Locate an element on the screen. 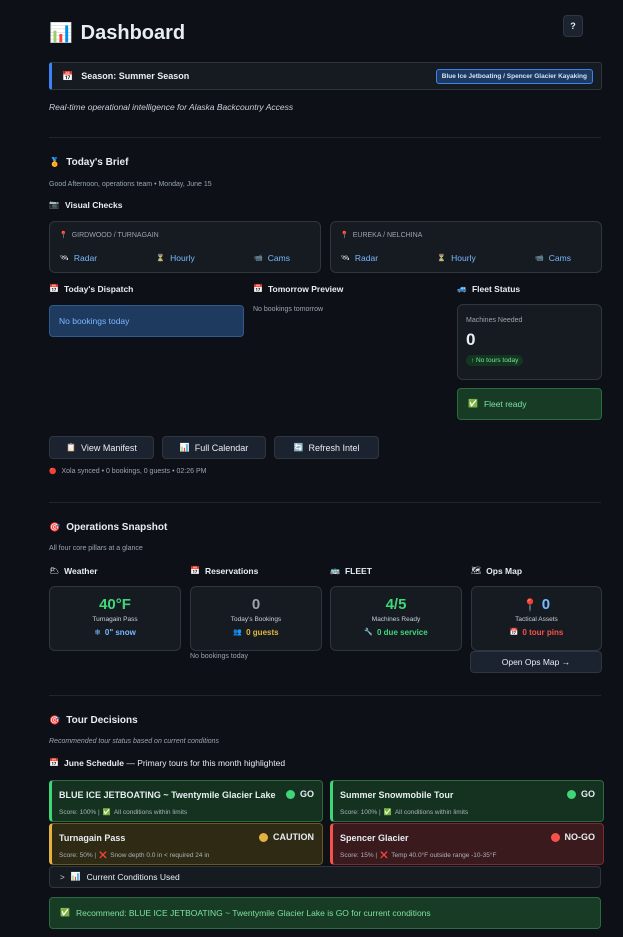  status-badge: NO-GO is located at coordinates (580, 837).